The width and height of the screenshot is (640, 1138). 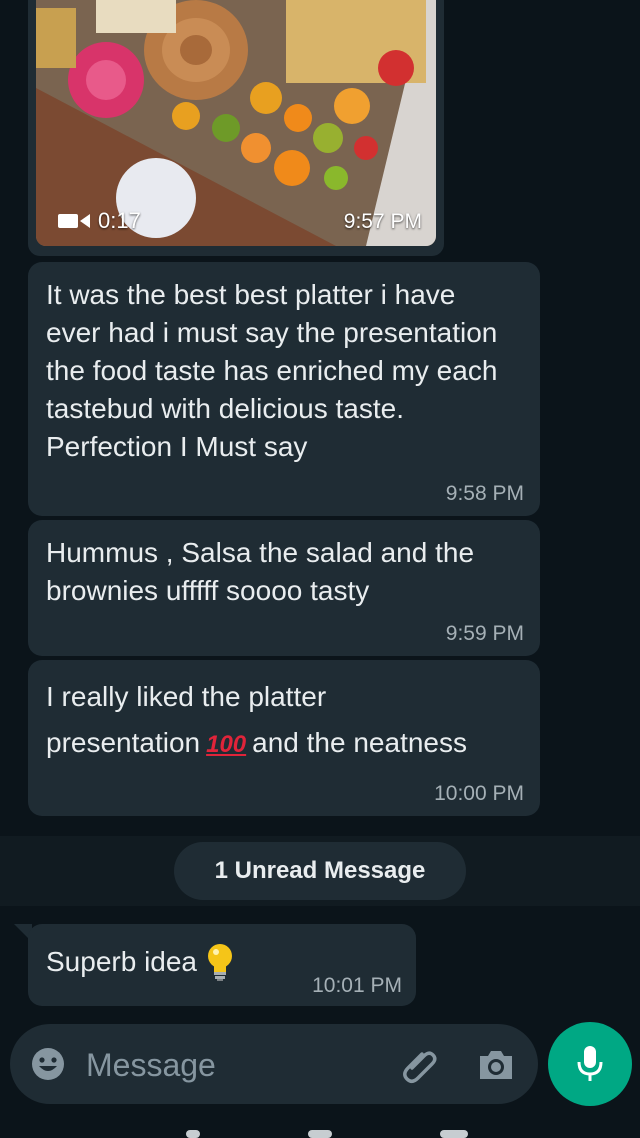 I want to click on video-duration: 0:17, so click(x=99, y=221).